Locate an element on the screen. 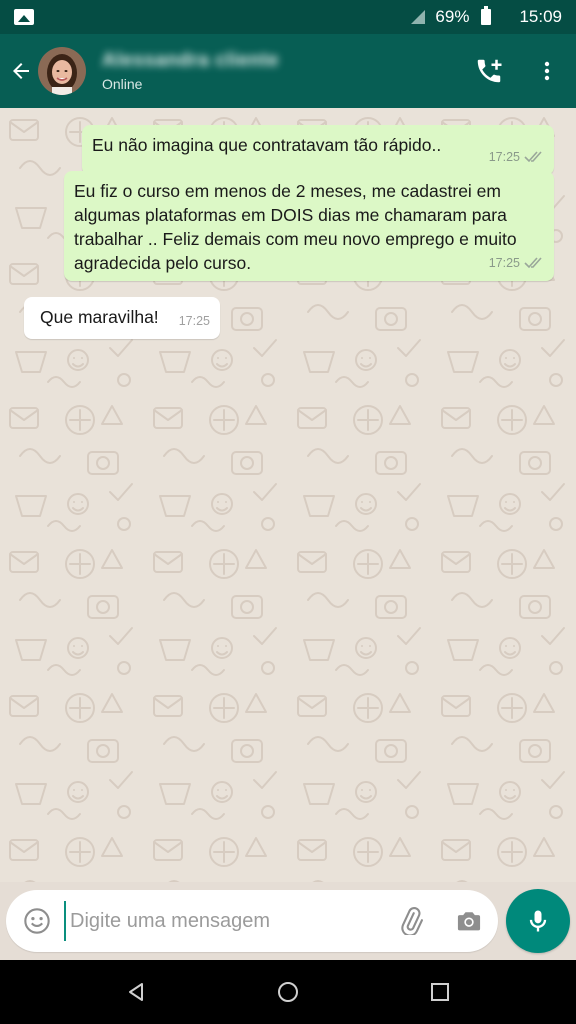  chat-header: Alessandra cliente Online is located at coordinates (288, 71).